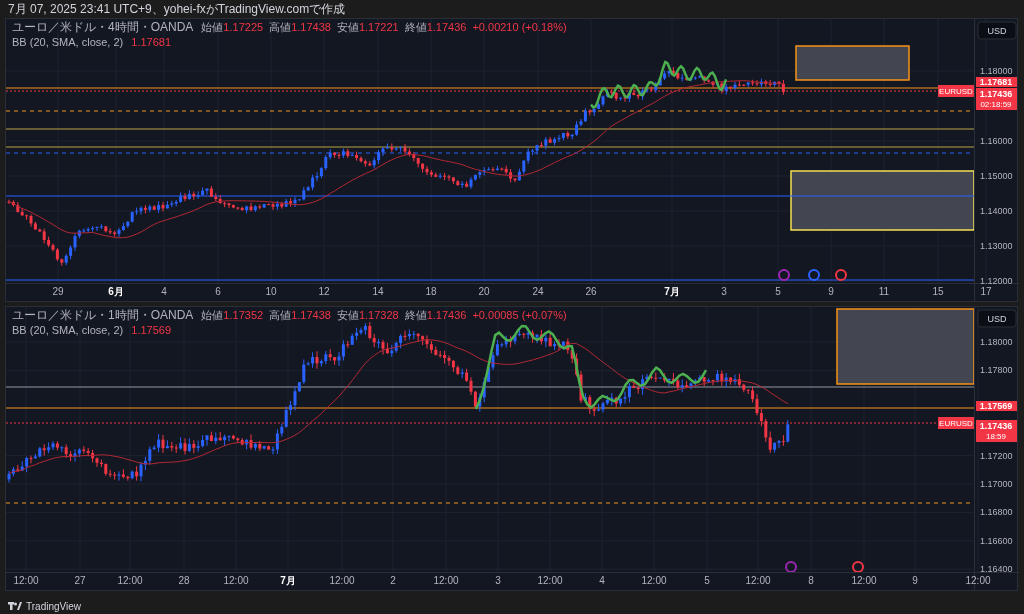 This screenshot has height=614, width=1024. Describe the element at coordinates (996, 99) in the screenshot. I see `last-price-tag: 1.17436 02:18:59` at that location.